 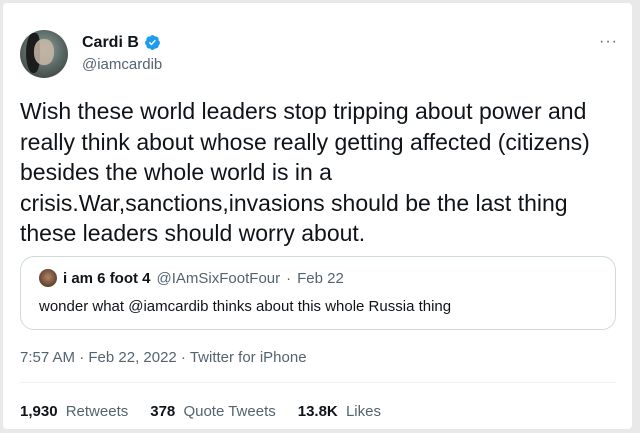 I want to click on retweets-stat: 1,930 Retweets, so click(x=74, y=411).